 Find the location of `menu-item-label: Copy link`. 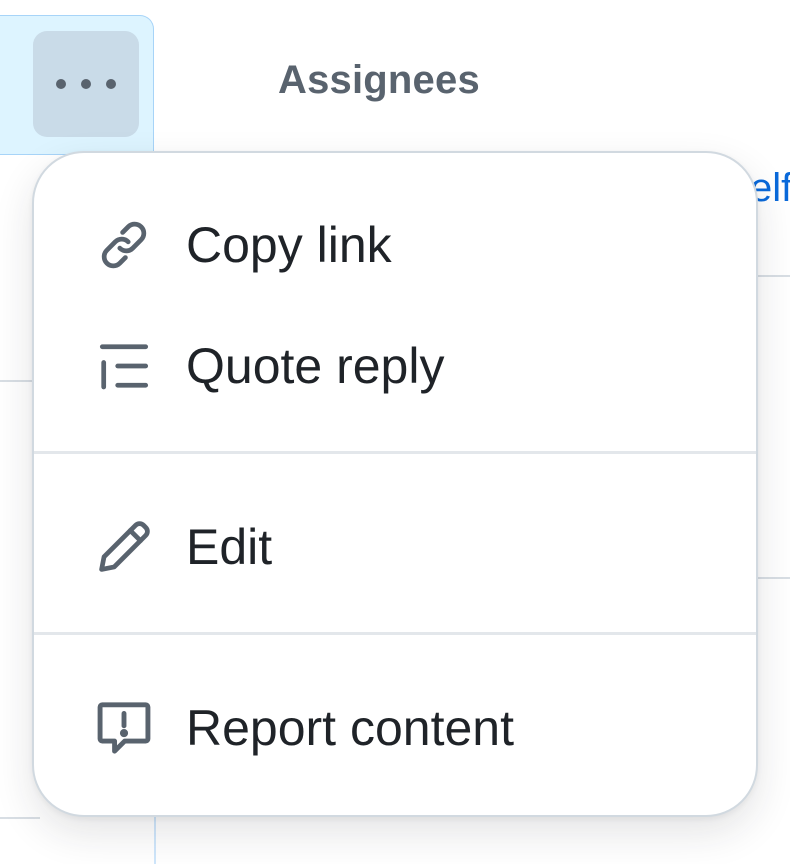

menu-item-label: Copy link is located at coordinates (289, 245).